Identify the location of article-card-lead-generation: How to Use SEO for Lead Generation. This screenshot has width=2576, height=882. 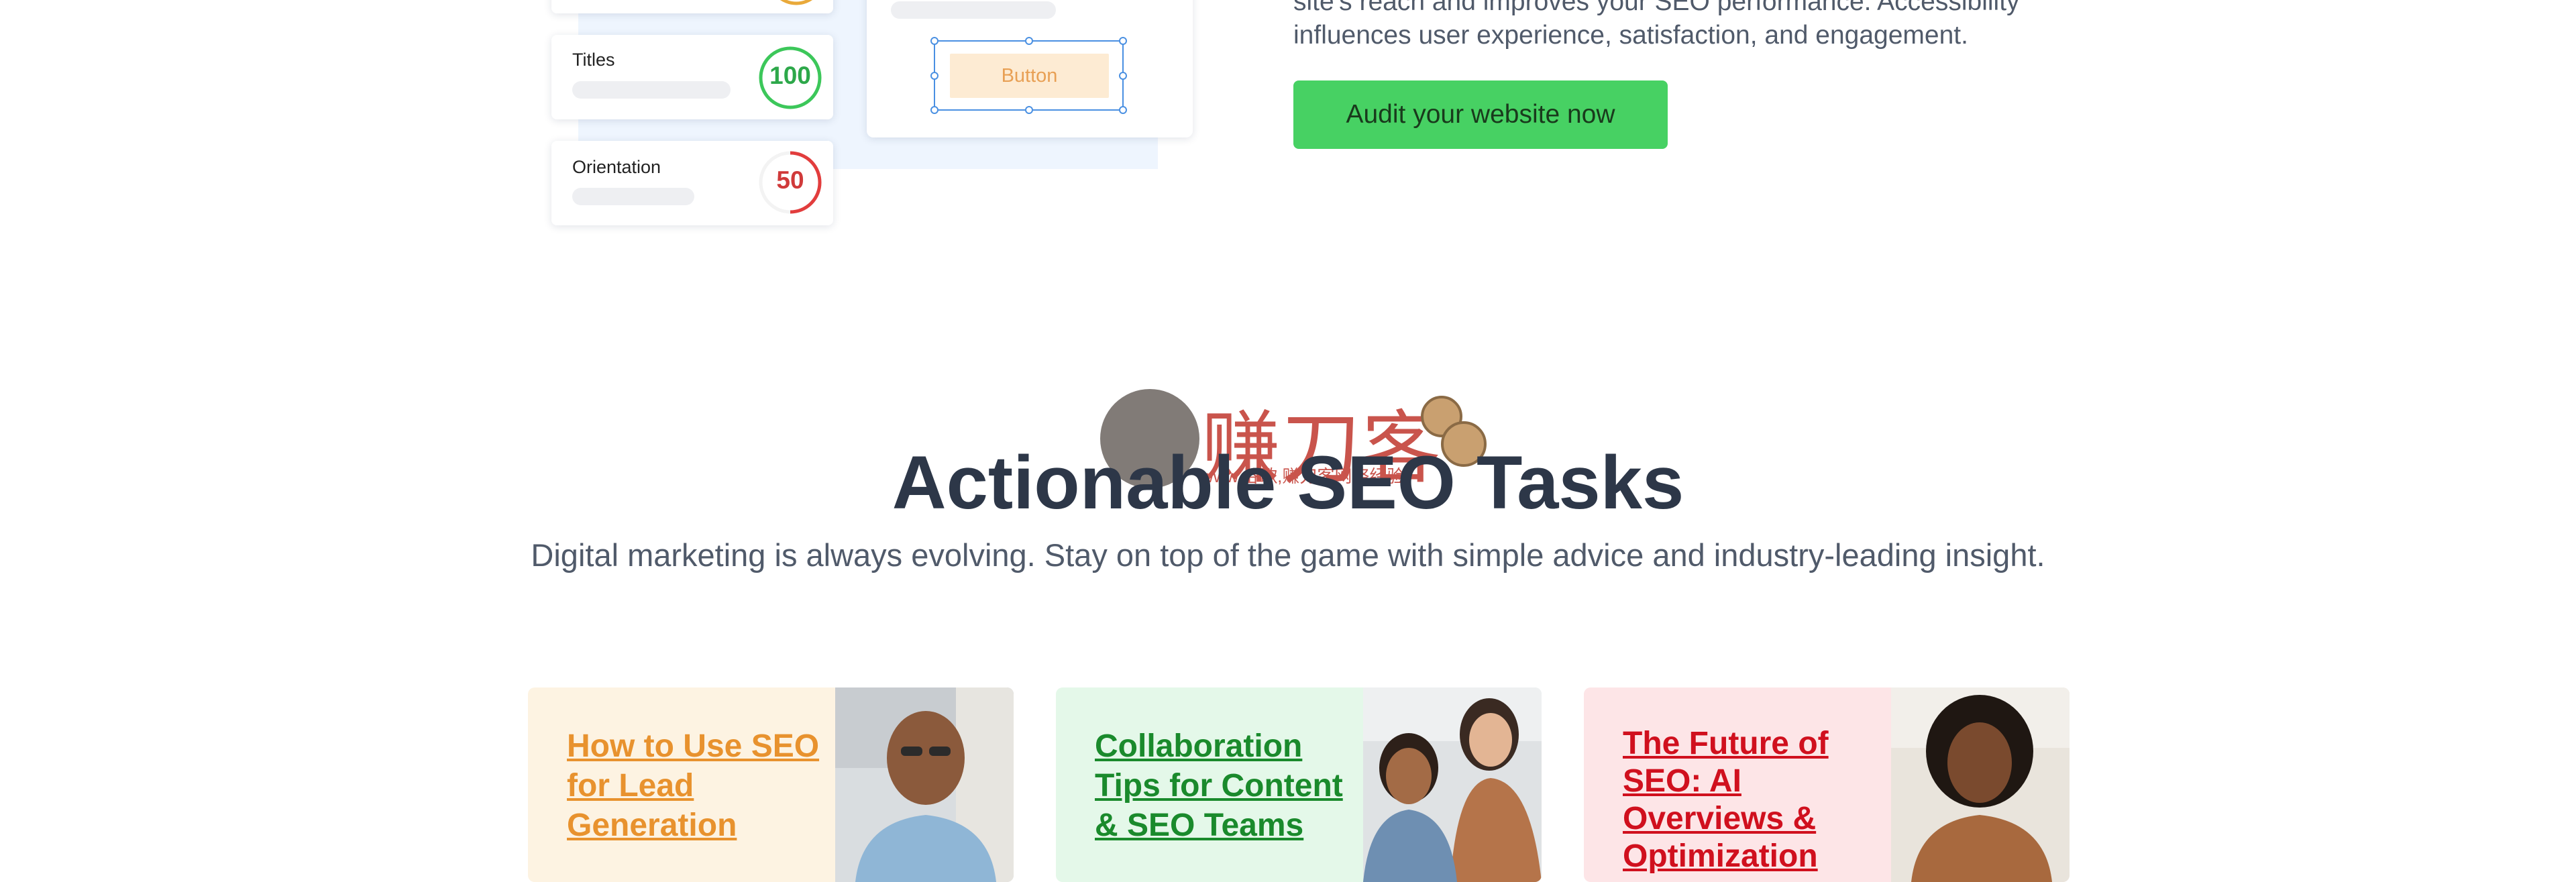
(771, 785).